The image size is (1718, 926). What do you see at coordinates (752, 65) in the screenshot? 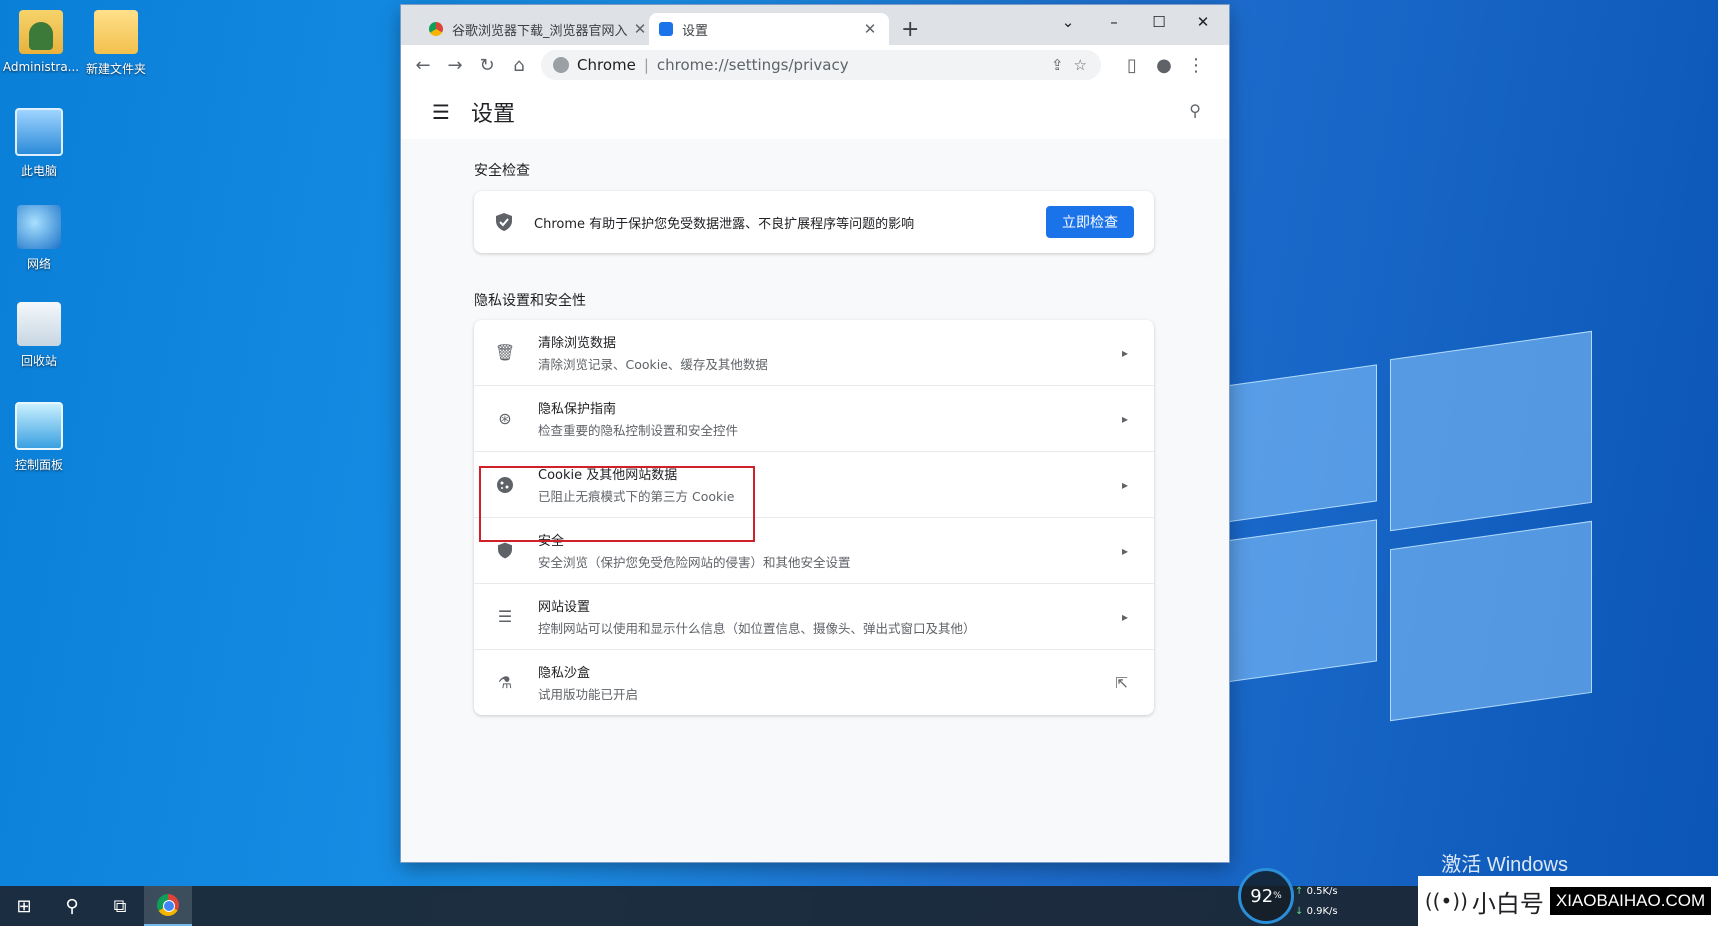
I see `url-text: chrome://settings/privacy` at bounding box center [752, 65].